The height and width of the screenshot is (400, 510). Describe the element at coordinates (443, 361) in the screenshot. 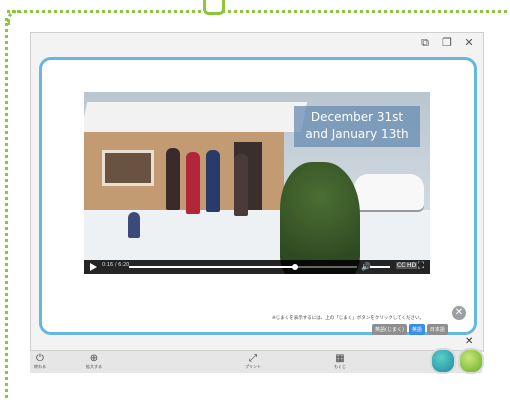

I see `teal-cube-button` at that location.